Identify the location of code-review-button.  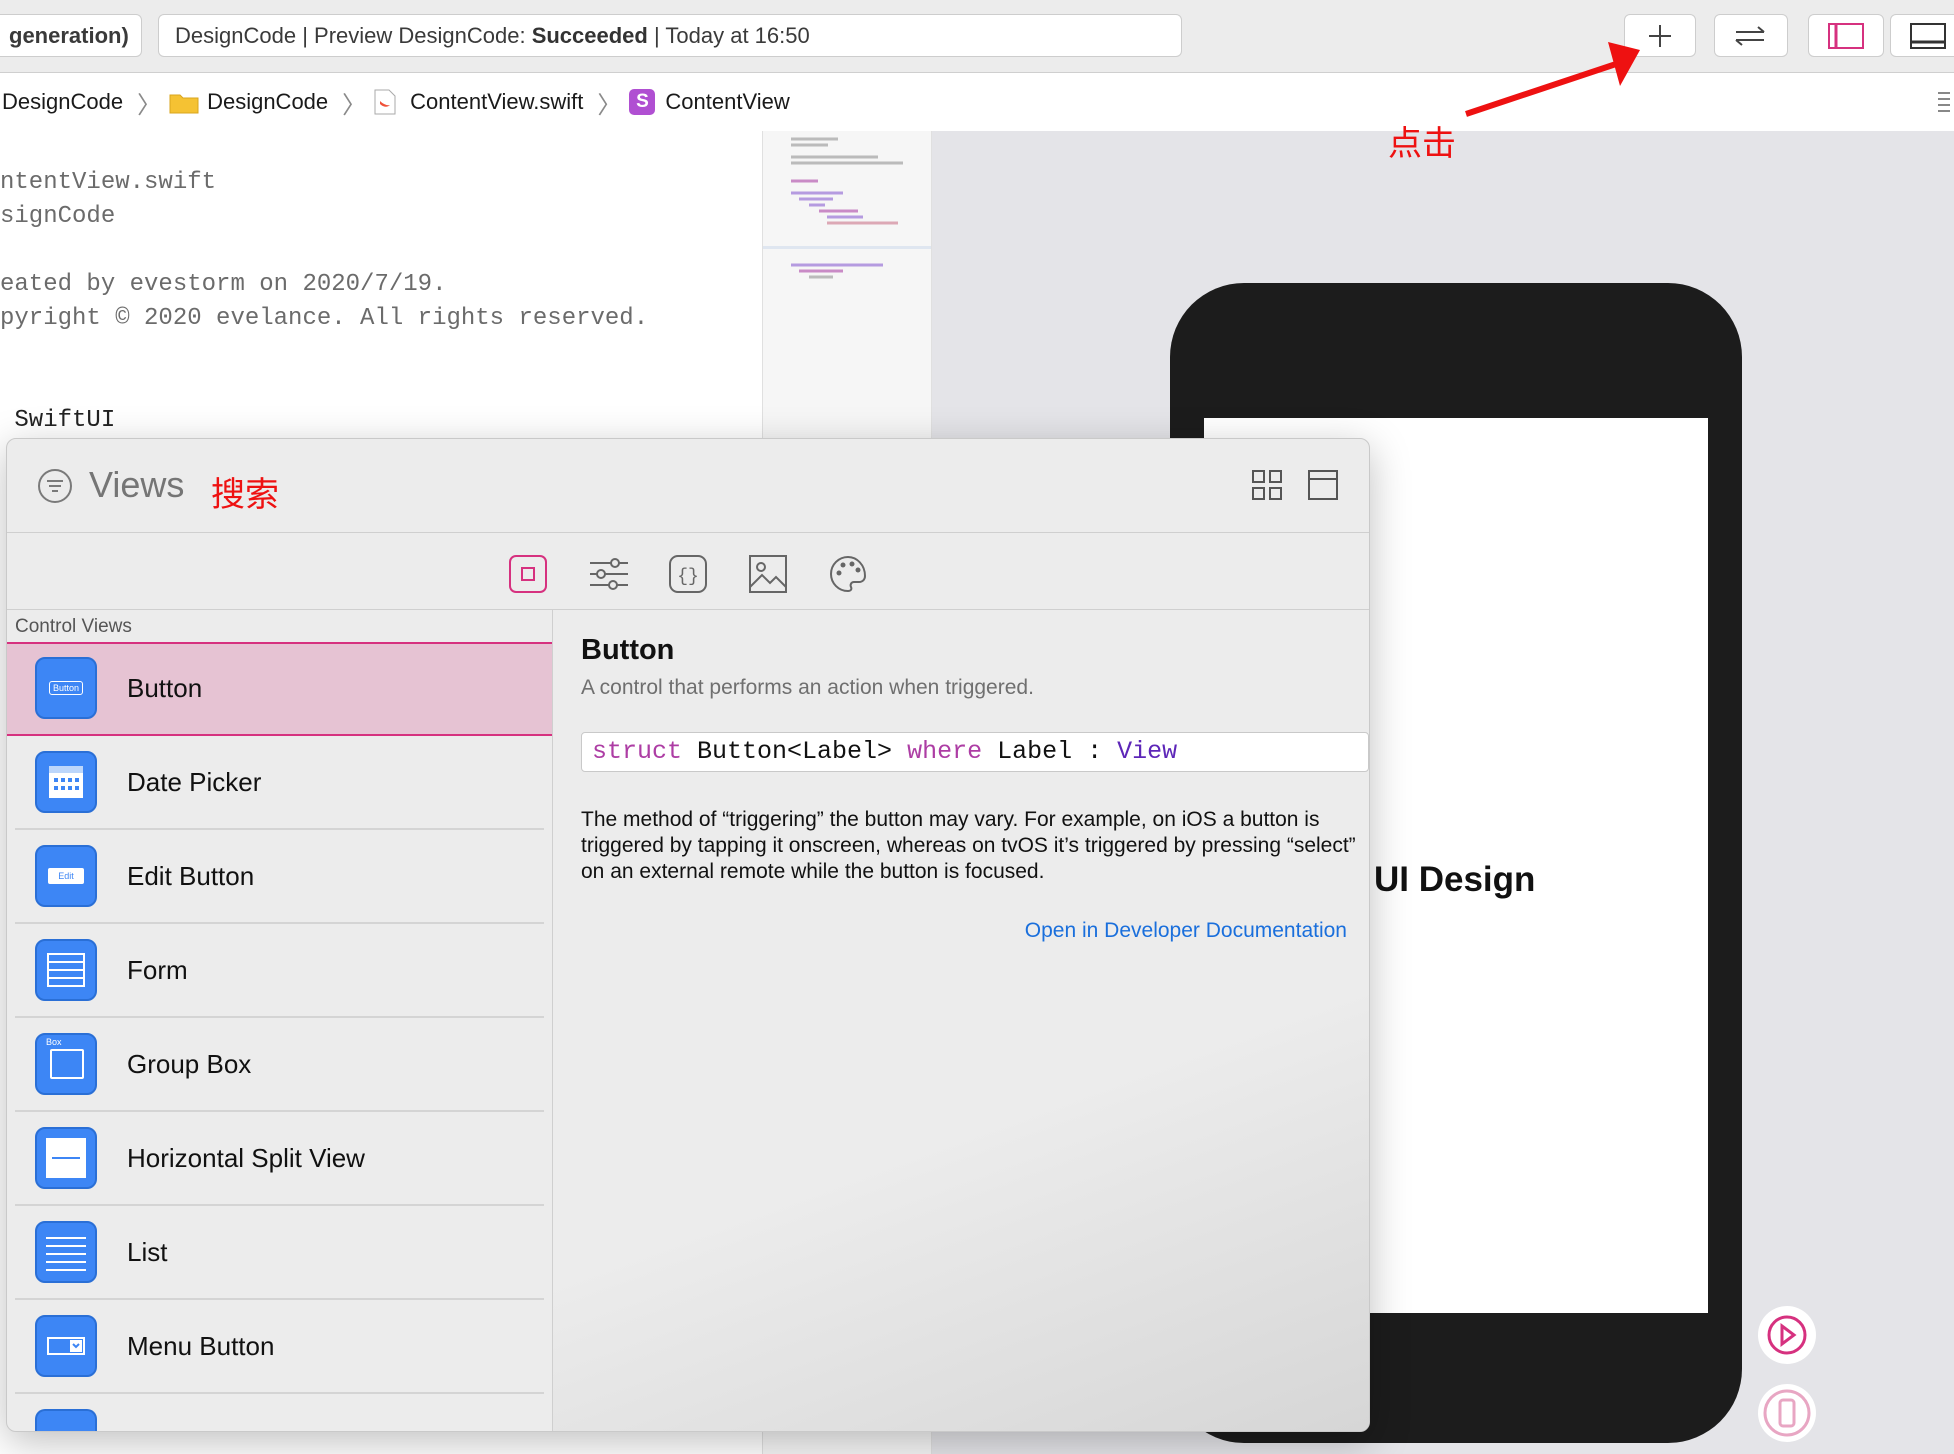
(1751, 35).